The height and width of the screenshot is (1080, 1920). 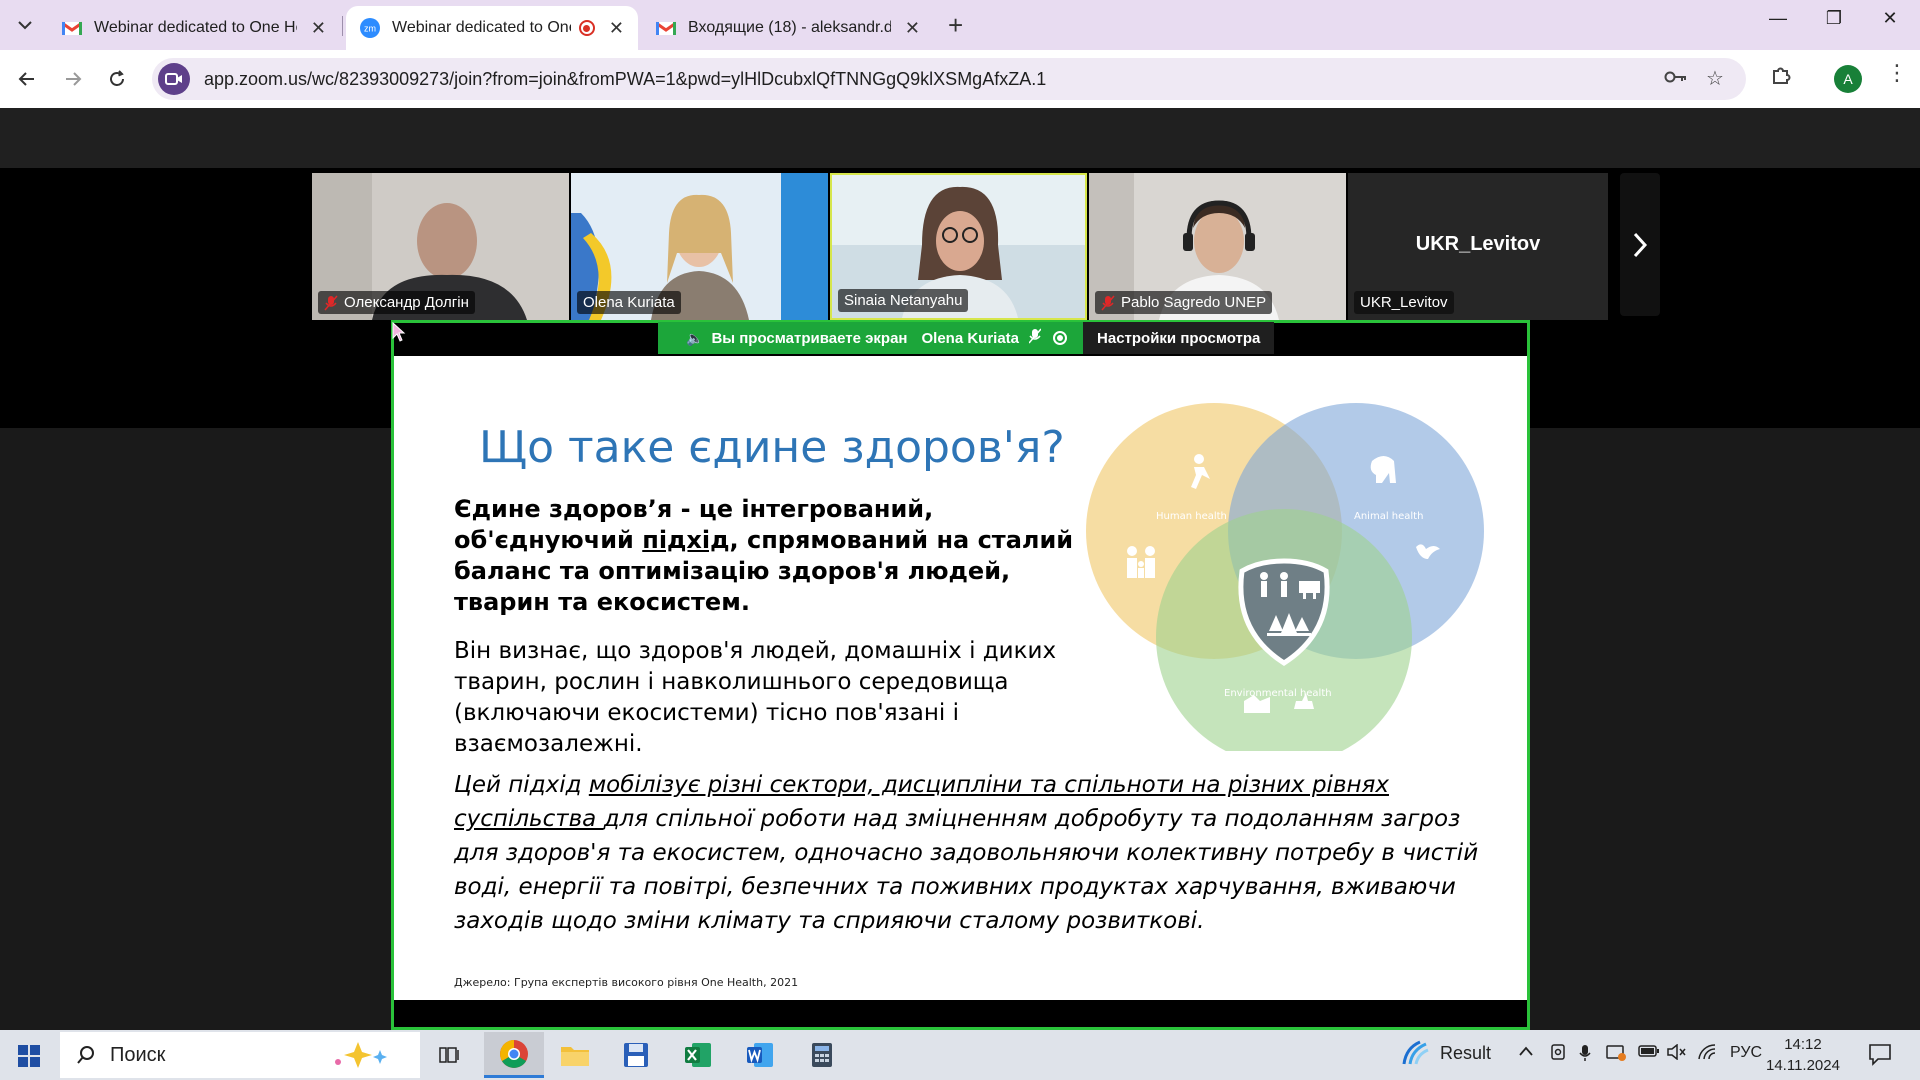 What do you see at coordinates (27, 79) in the screenshot?
I see `back-button` at bounding box center [27, 79].